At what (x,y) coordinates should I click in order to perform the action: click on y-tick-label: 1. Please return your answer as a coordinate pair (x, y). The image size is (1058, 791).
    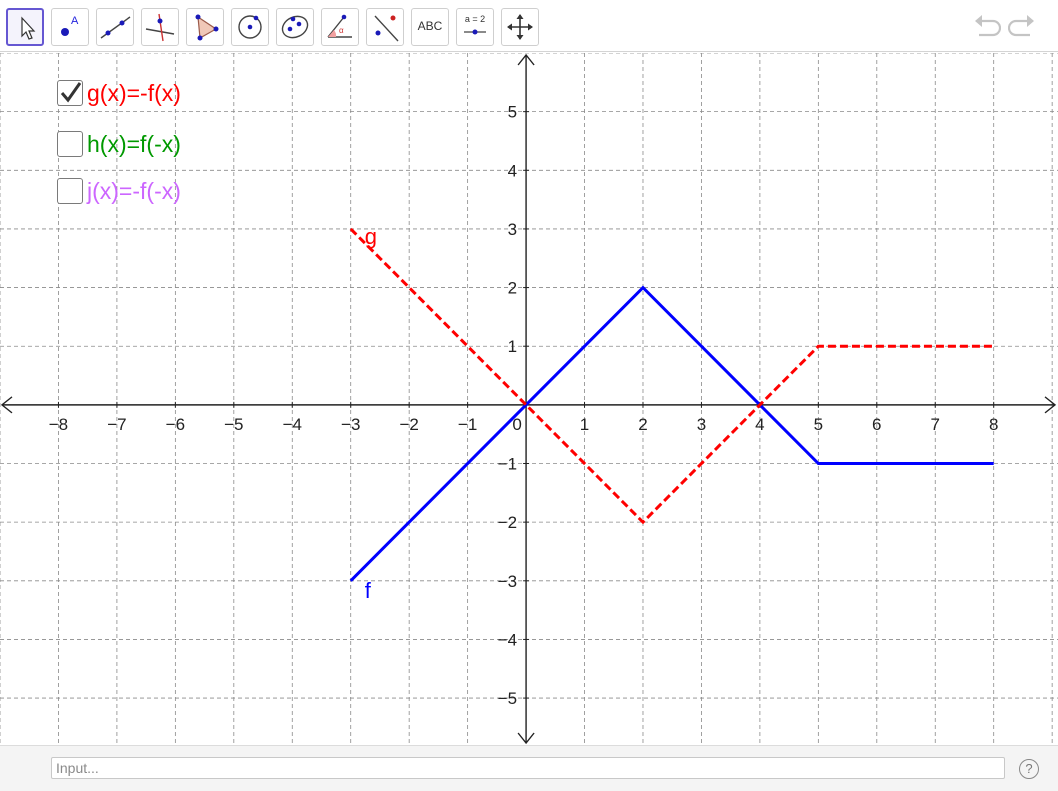
    Looking at the image, I should click on (512, 346).